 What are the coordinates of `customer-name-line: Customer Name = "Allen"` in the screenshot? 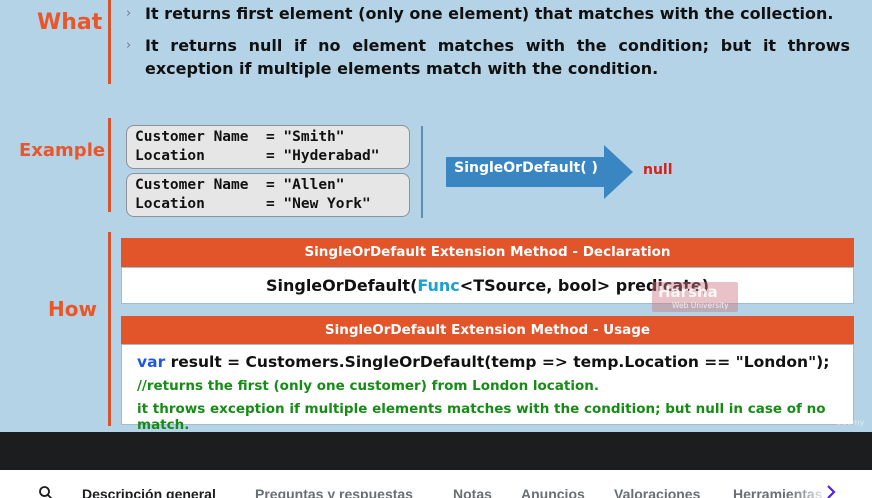 It's located at (240, 185).